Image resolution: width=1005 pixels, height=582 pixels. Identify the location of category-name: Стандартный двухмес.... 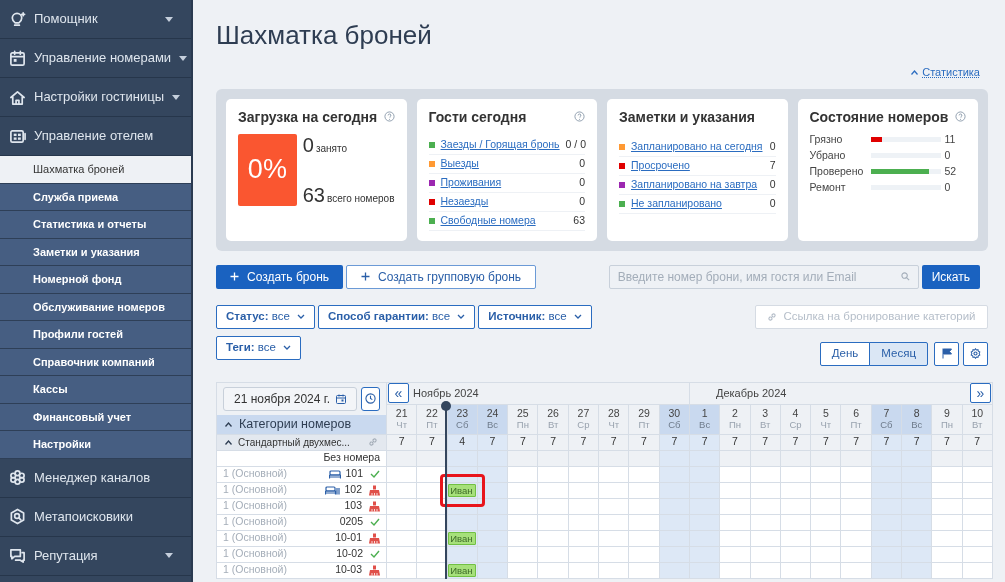
(294, 442).